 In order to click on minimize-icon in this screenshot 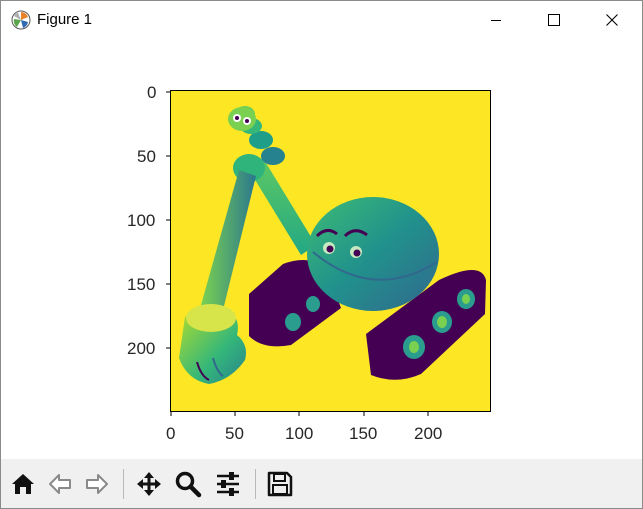, I will do `click(496, 20)`.